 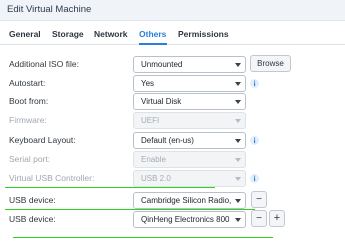 I want to click on row-iso: Additional ISO file: Unmounted Browse, so click(x=172, y=64).